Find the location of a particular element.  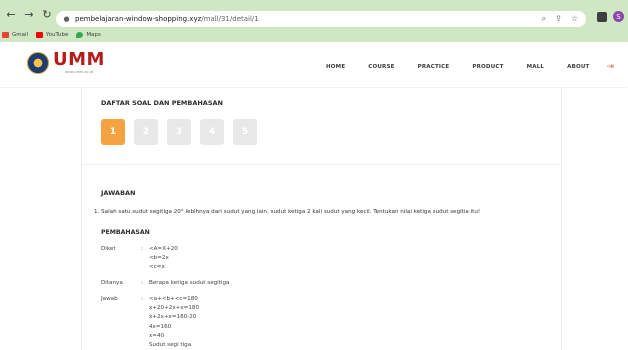

jawab-line: 4x=160 is located at coordinates (160, 326).